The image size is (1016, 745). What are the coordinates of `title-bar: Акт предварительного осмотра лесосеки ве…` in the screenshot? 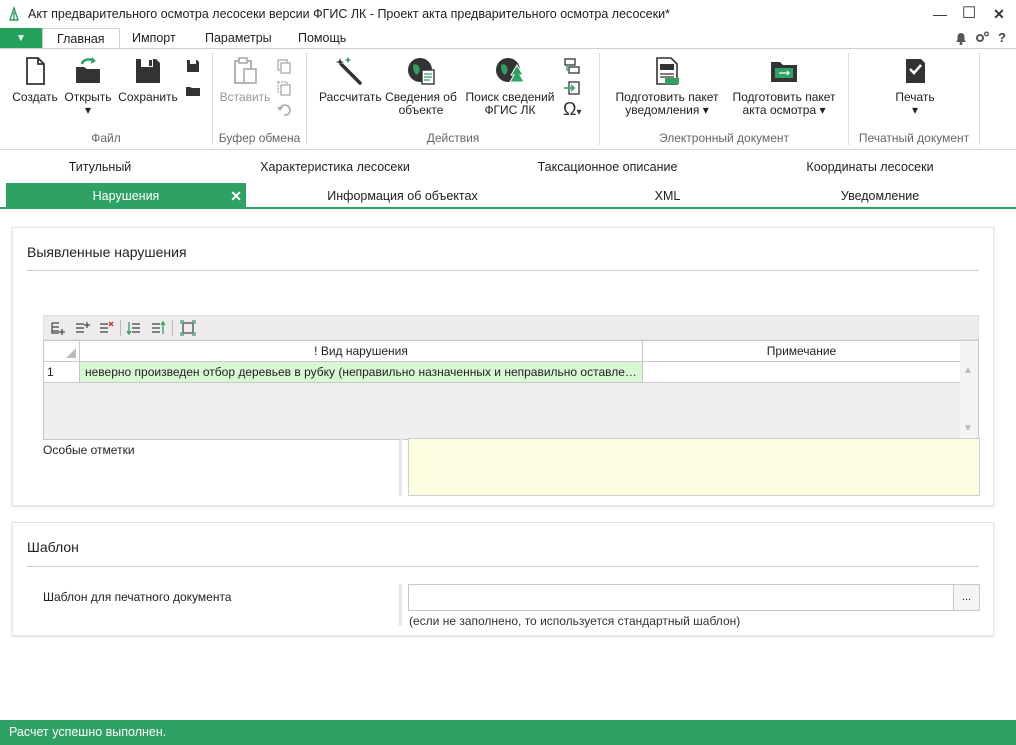 It's located at (508, 14).